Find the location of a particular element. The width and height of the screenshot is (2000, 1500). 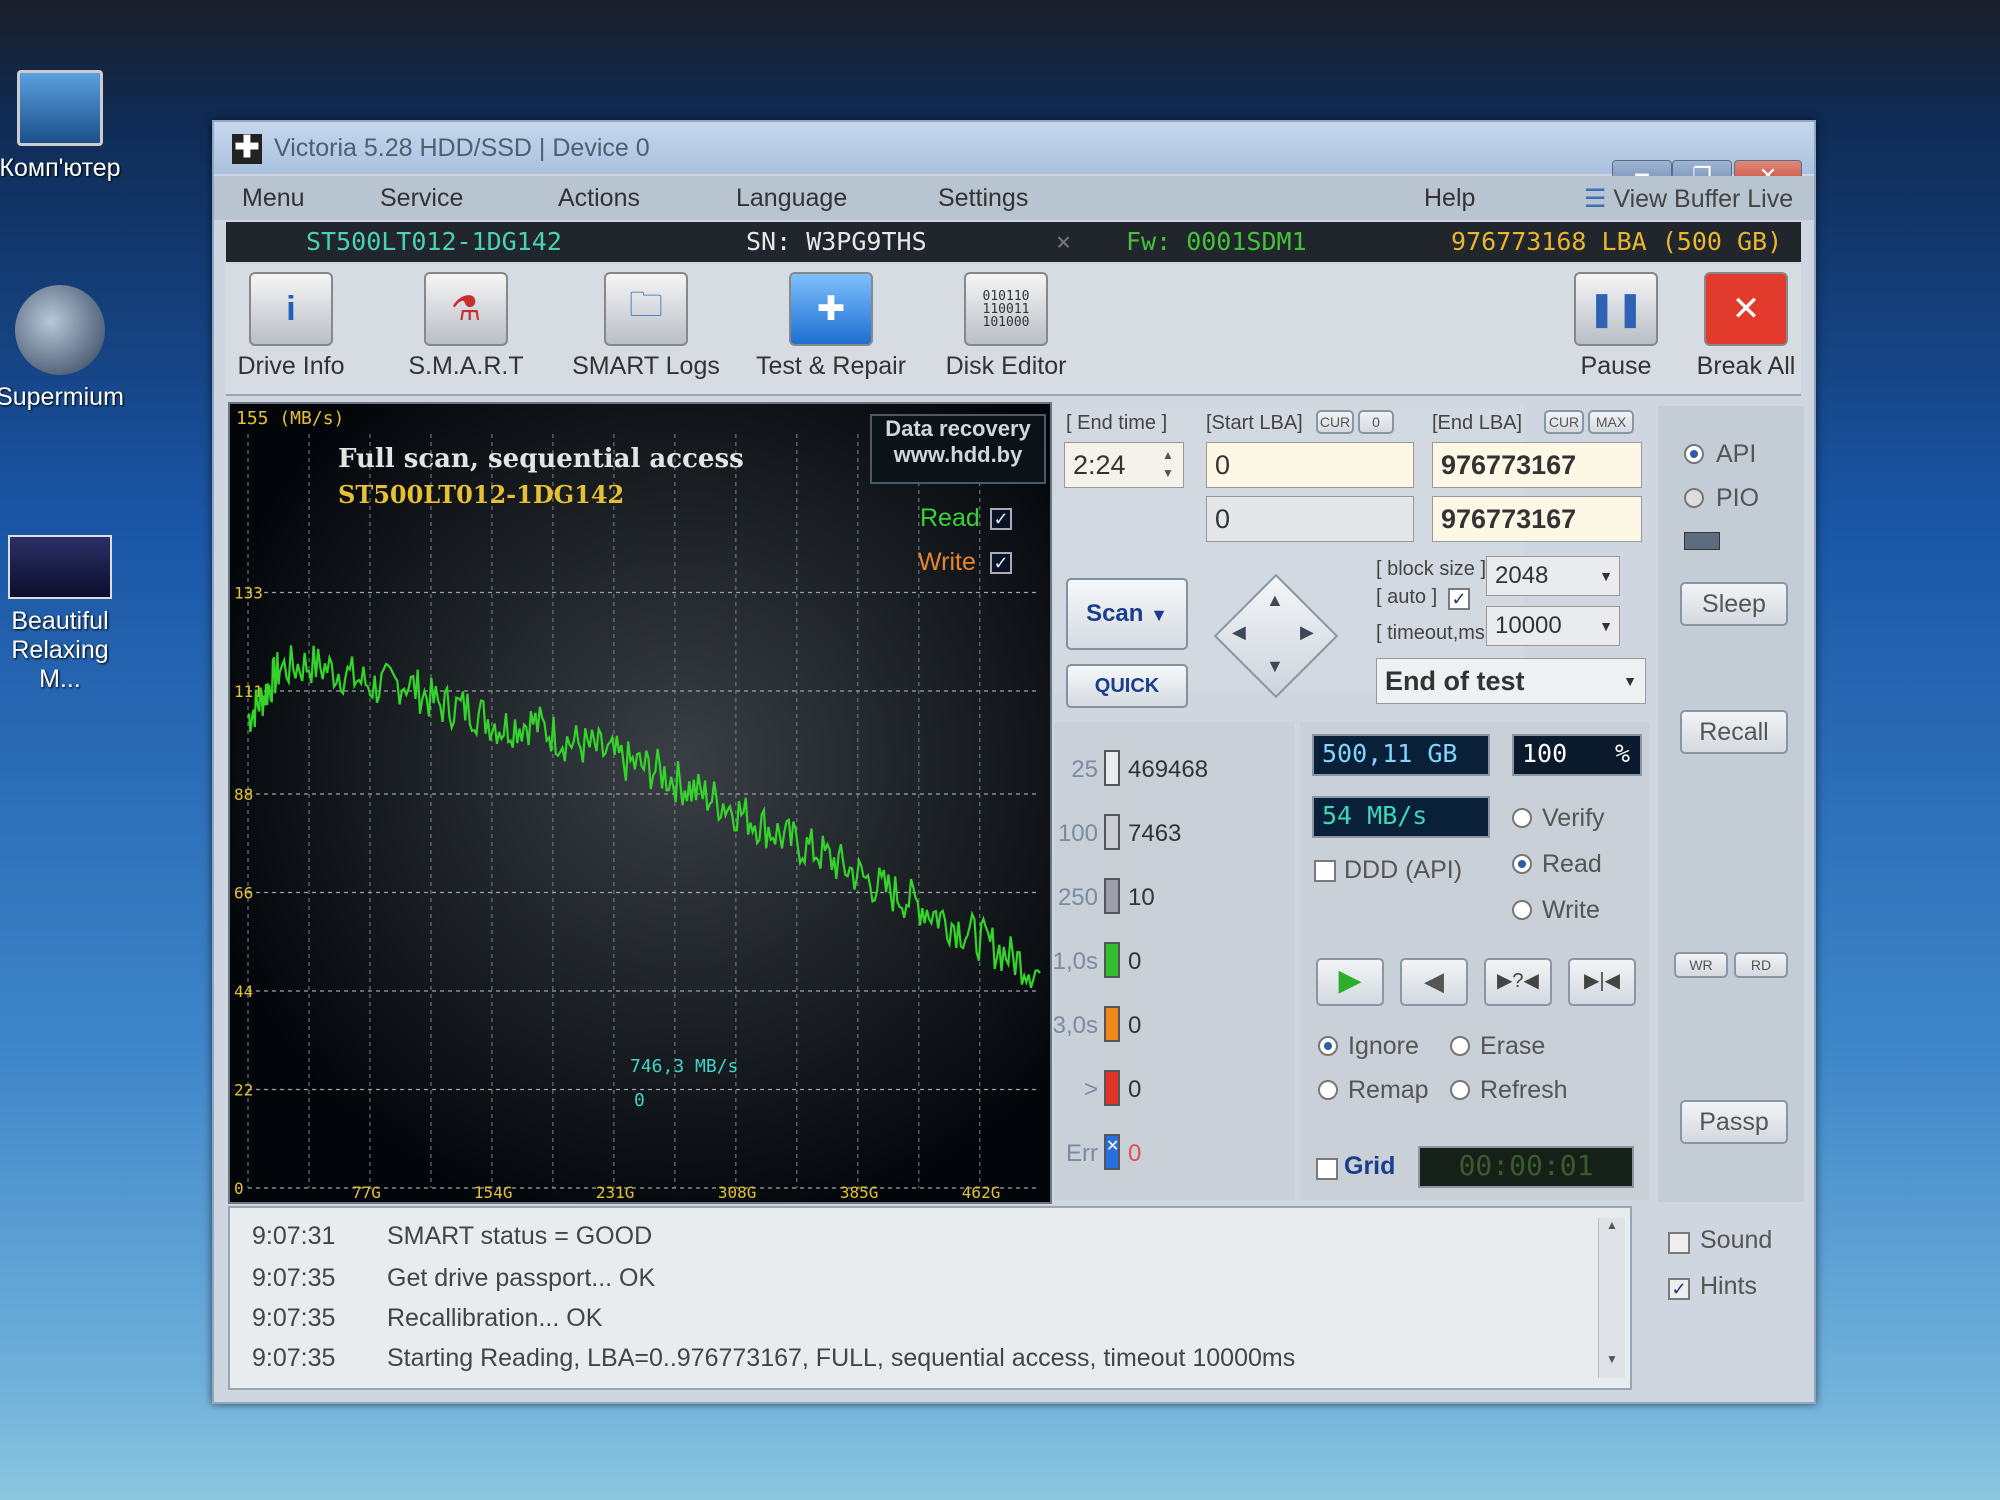

skip-end-button: ▶|◀ is located at coordinates (1602, 982).